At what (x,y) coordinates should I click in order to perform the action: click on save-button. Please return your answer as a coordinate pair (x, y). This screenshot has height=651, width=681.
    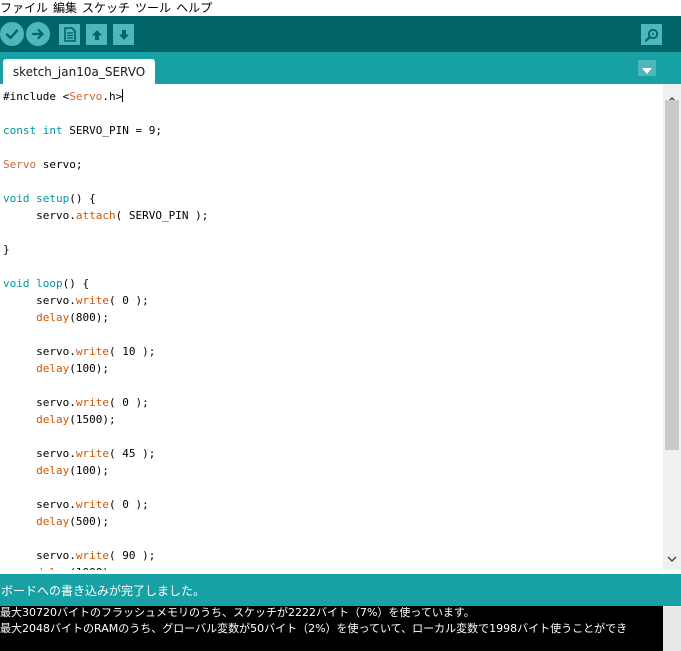
    Looking at the image, I should click on (123, 34).